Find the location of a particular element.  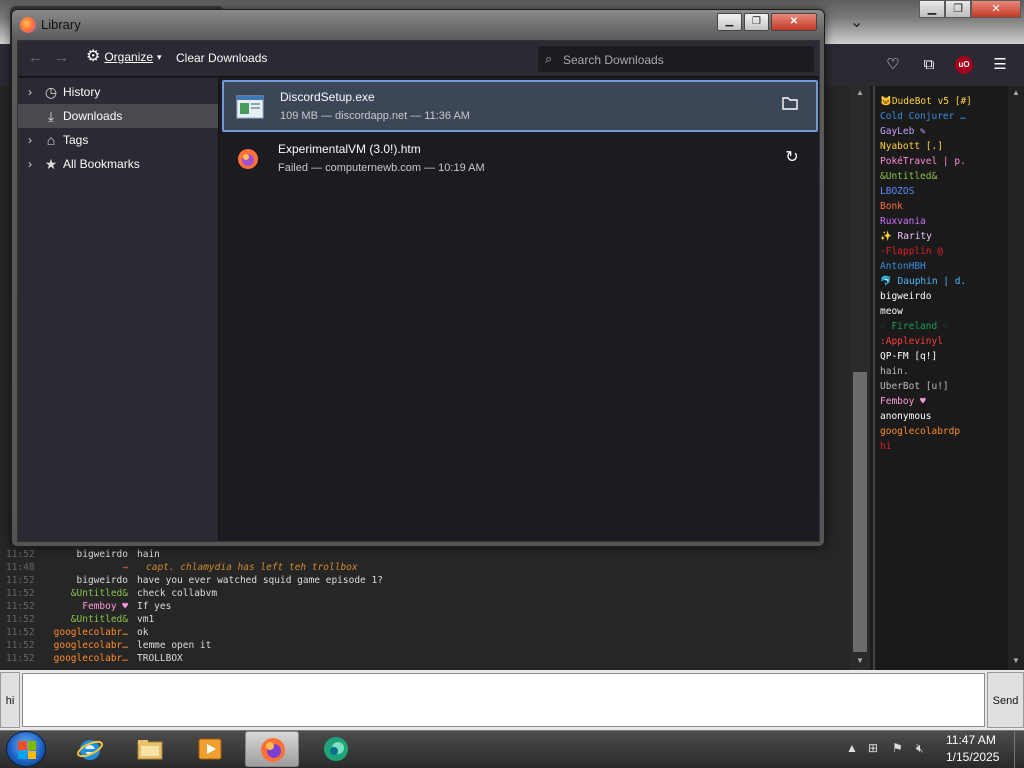

users-scroll-down-icon: ▼ is located at coordinates (1016, 662).